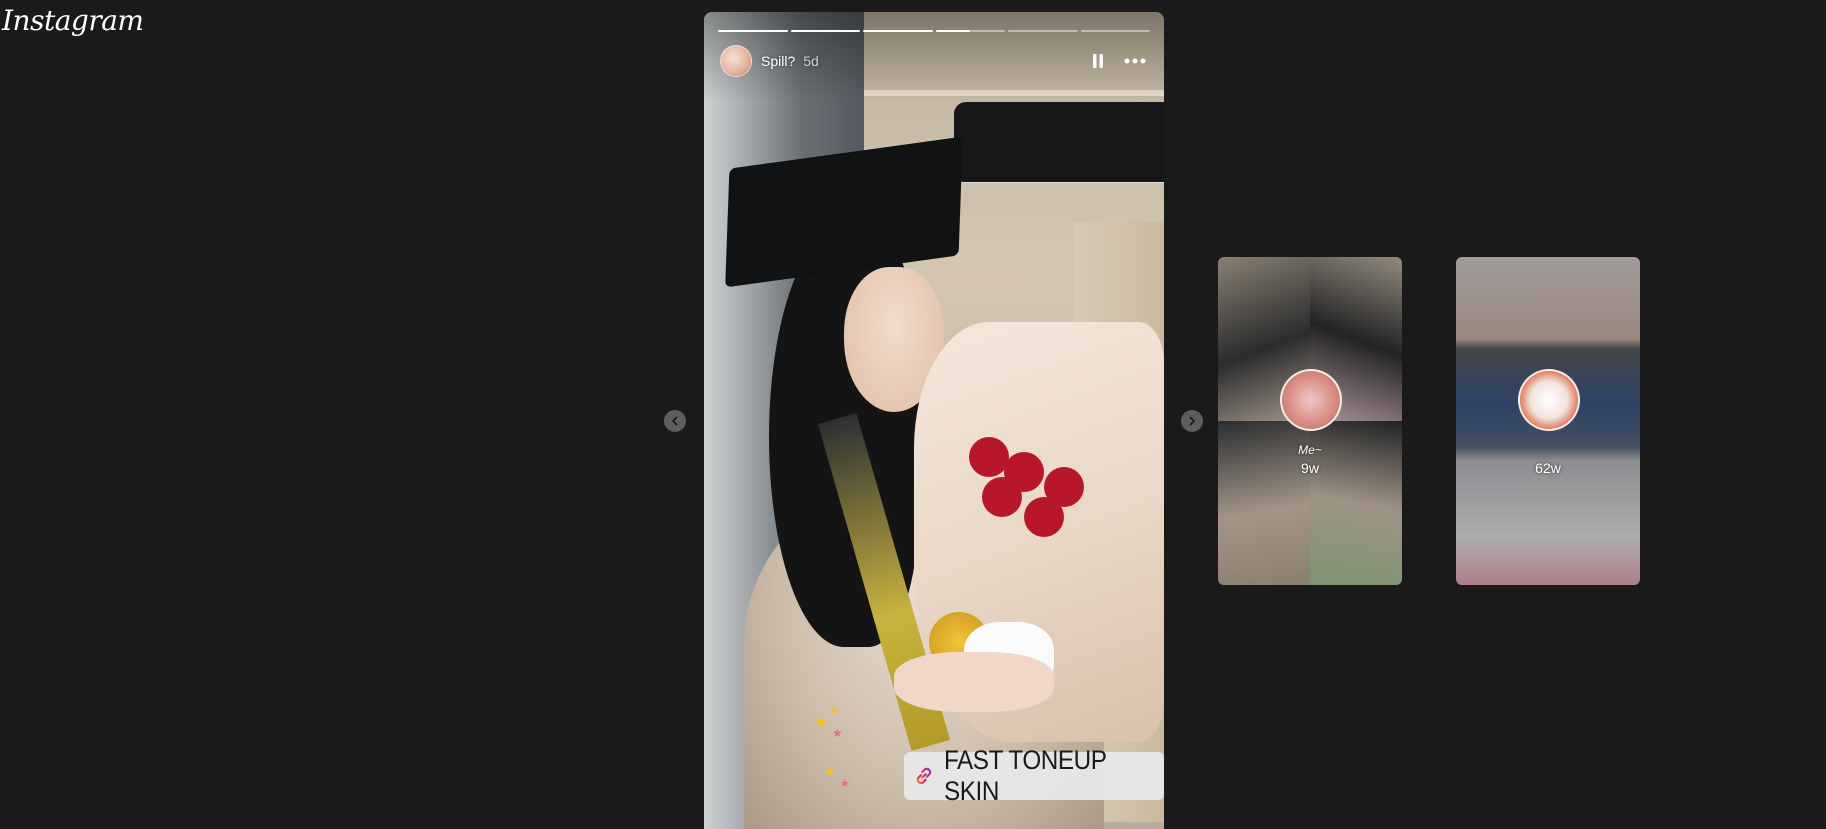 This screenshot has width=1826, height=829. I want to click on preview-username: Me~, so click(1310, 450).